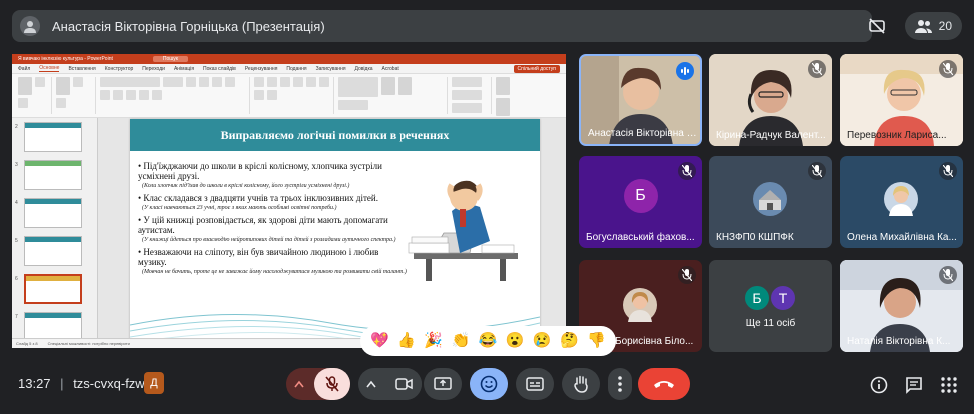  Describe the element at coordinates (569, 341) in the screenshot. I see `reaction-thinking: 🤔` at that location.